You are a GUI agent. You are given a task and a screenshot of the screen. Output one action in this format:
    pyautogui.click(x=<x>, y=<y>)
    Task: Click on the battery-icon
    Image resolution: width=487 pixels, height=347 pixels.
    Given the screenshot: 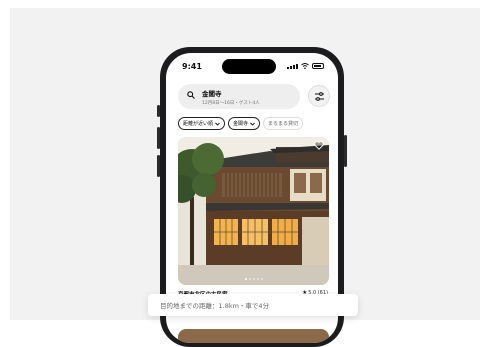 What is the action you would take?
    pyautogui.click(x=318, y=66)
    